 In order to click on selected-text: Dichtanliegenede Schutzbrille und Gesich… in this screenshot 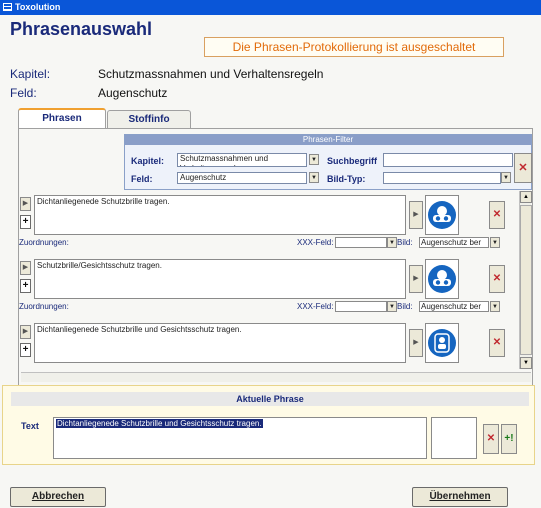, I will do `click(159, 423)`.